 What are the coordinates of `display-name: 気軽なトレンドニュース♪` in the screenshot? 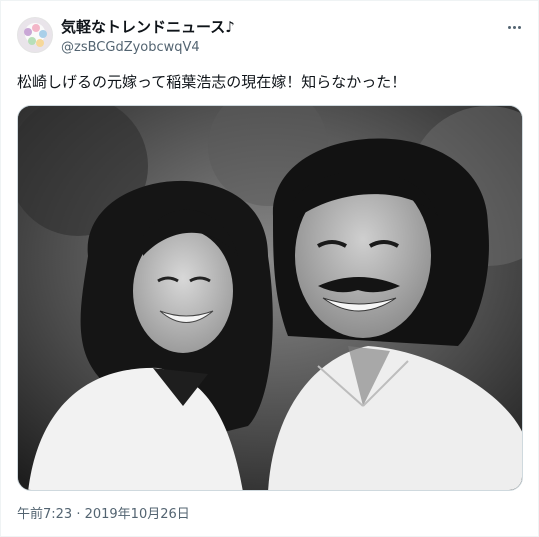 It's located at (148, 27).